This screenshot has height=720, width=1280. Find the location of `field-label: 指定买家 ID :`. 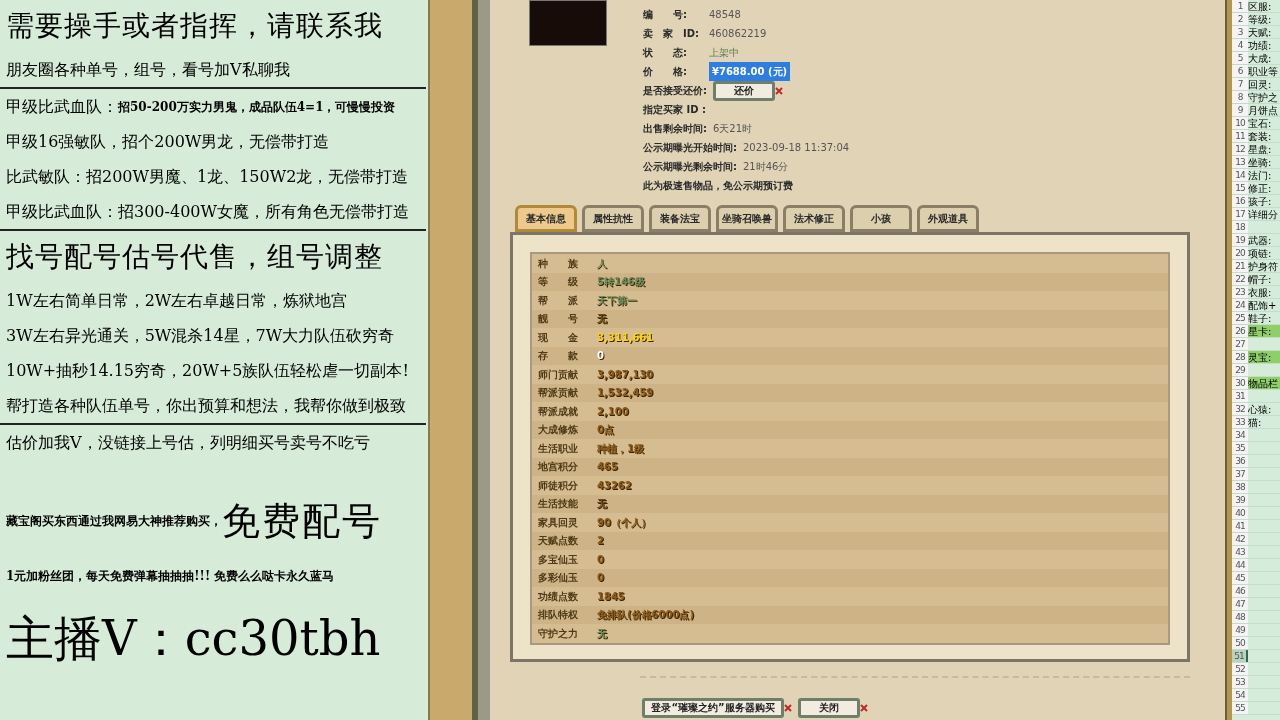

field-label: 指定买家 ID : is located at coordinates (674, 110).